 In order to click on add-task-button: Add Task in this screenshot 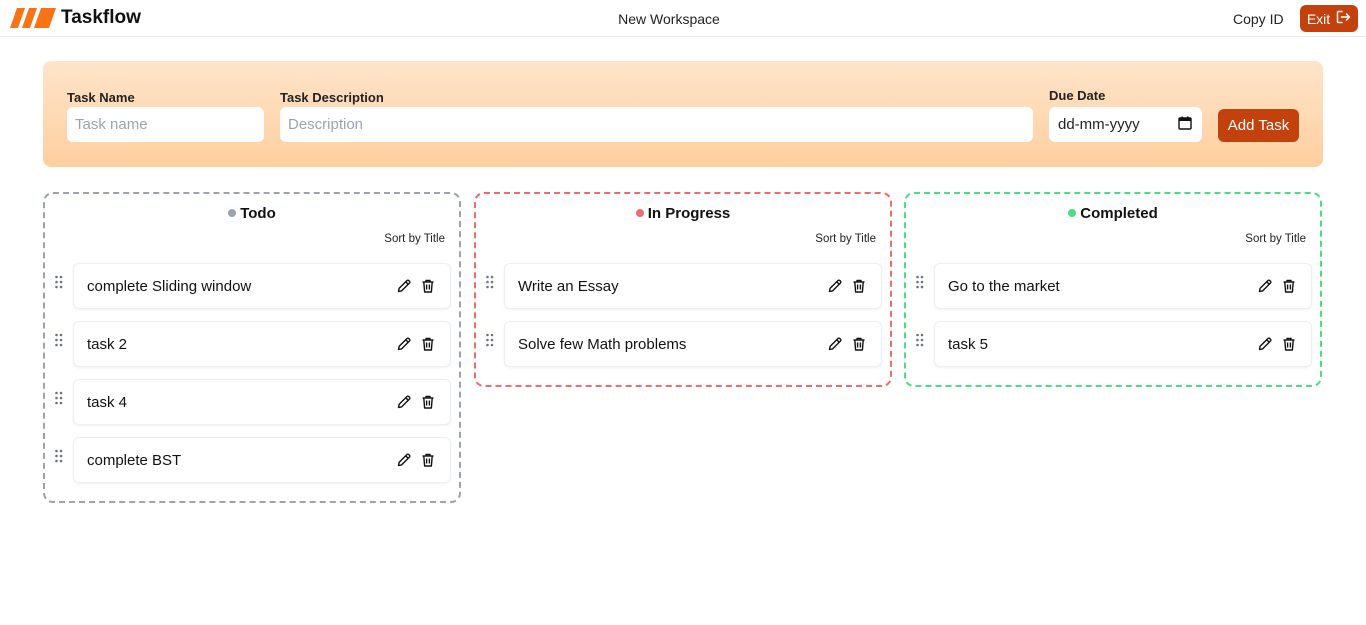, I will do `click(1258, 125)`.